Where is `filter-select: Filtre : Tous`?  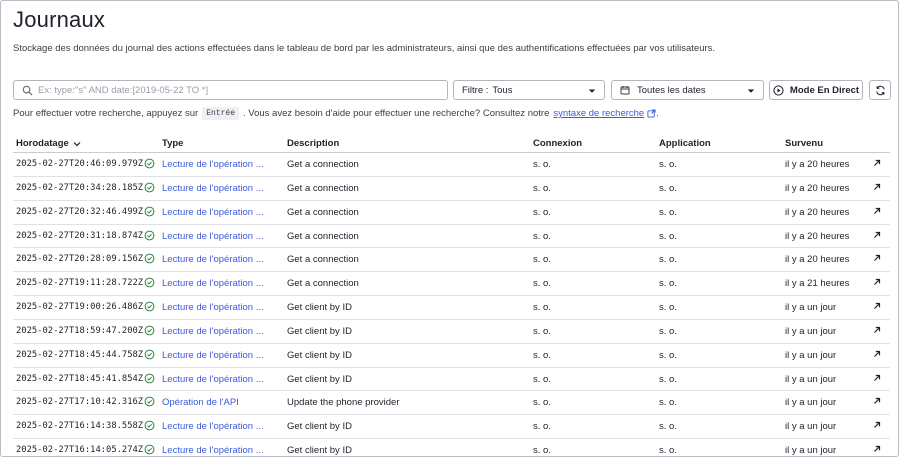 filter-select: Filtre : Tous is located at coordinates (529, 90).